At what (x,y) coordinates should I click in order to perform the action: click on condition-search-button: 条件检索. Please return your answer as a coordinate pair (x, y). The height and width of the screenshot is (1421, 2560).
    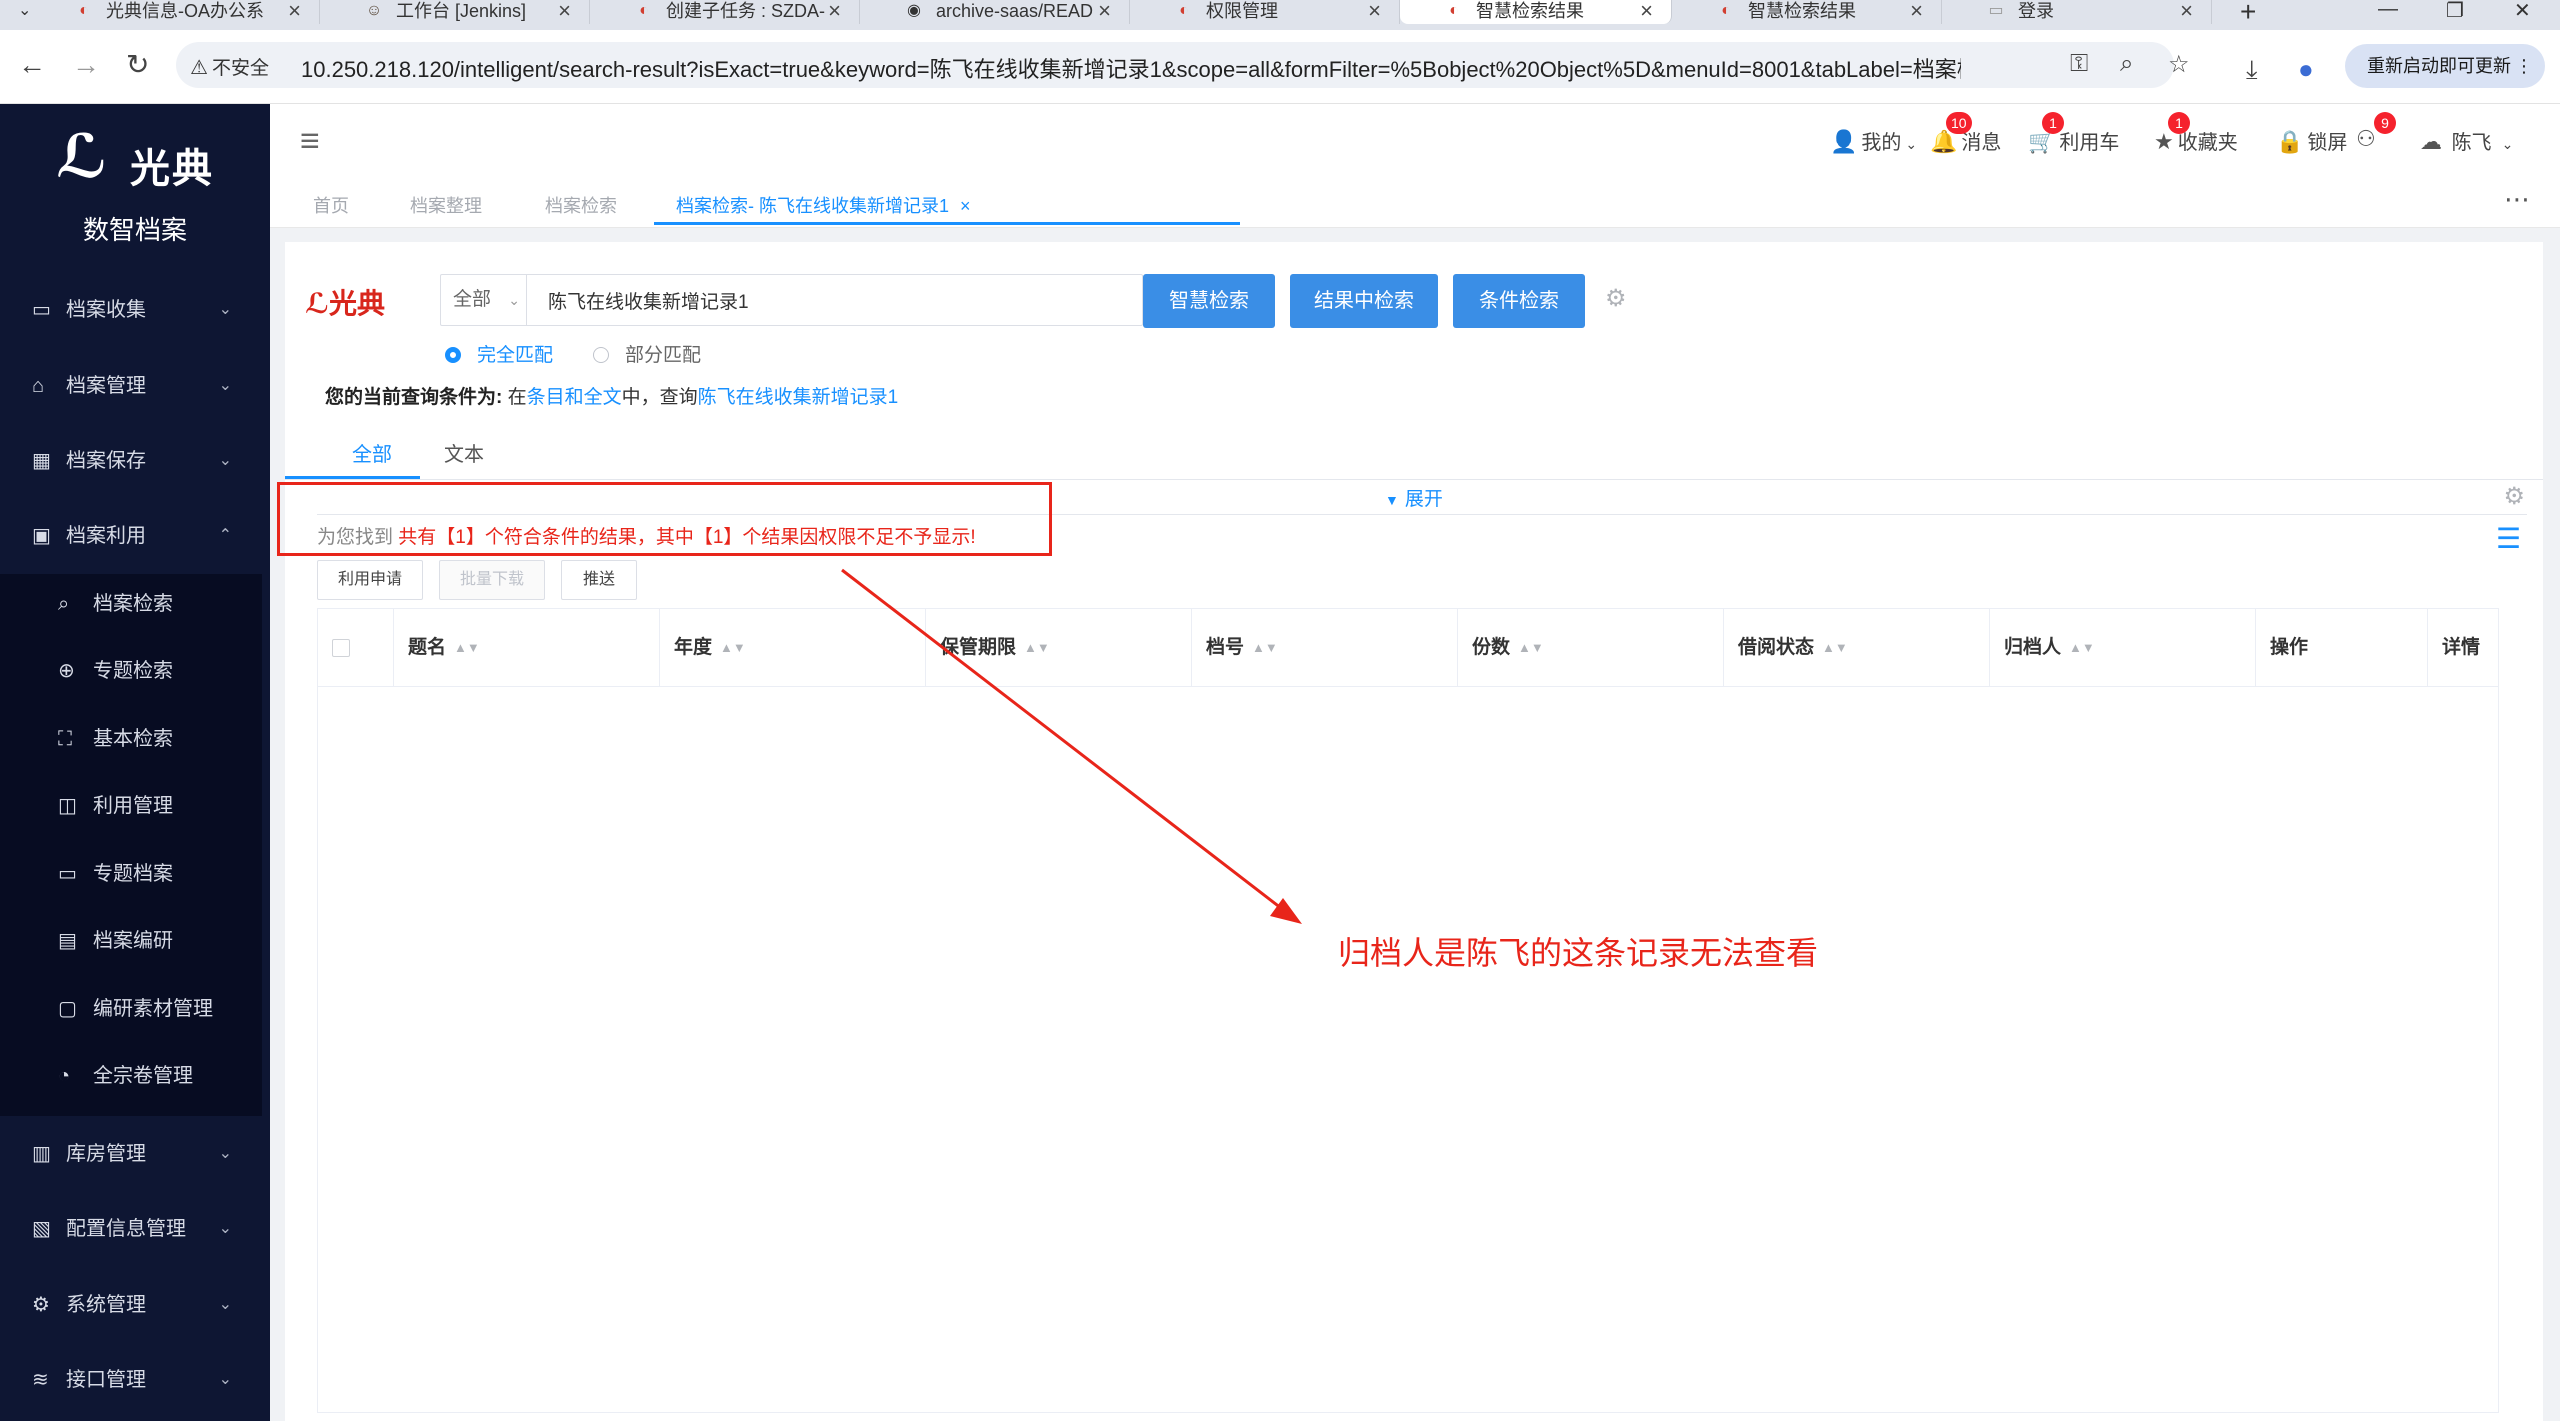
    Looking at the image, I should click on (1519, 301).